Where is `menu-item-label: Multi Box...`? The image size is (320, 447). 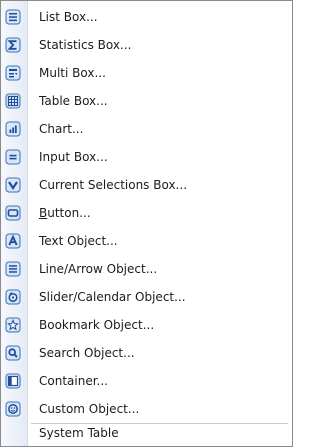 menu-item-label: Multi Box... is located at coordinates (72, 73).